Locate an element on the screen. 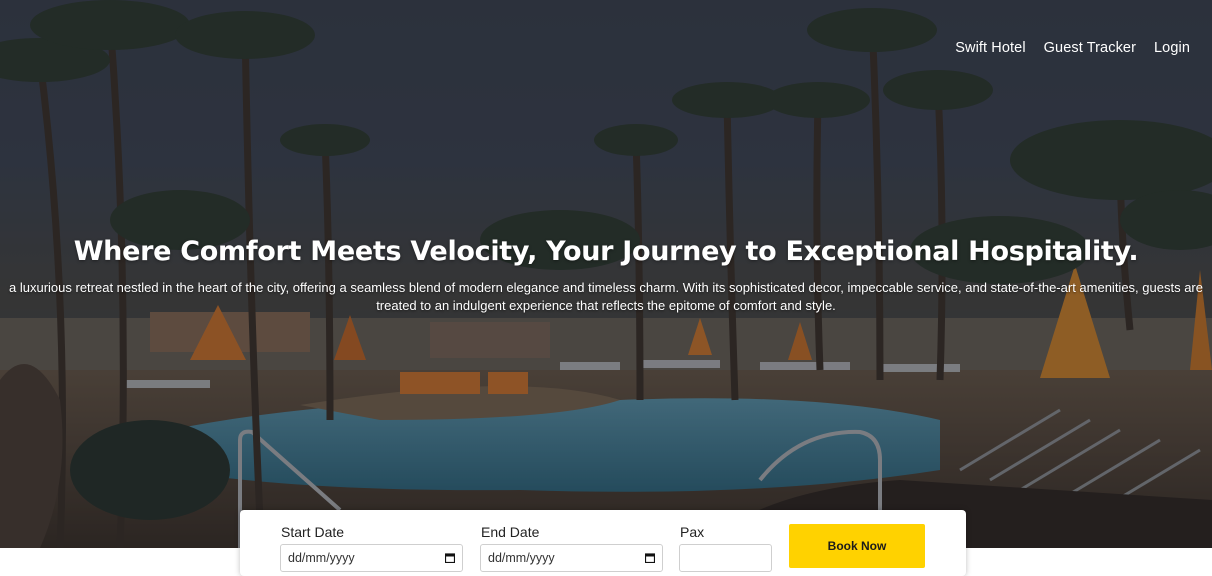 The width and height of the screenshot is (1212, 576). nav-link-login: Login is located at coordinates (1172, 48).